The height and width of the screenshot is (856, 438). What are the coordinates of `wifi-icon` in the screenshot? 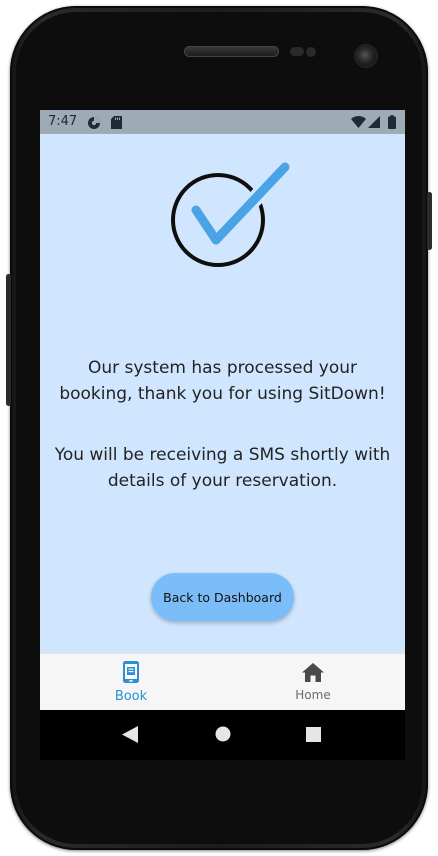 It's located at (358, 124).